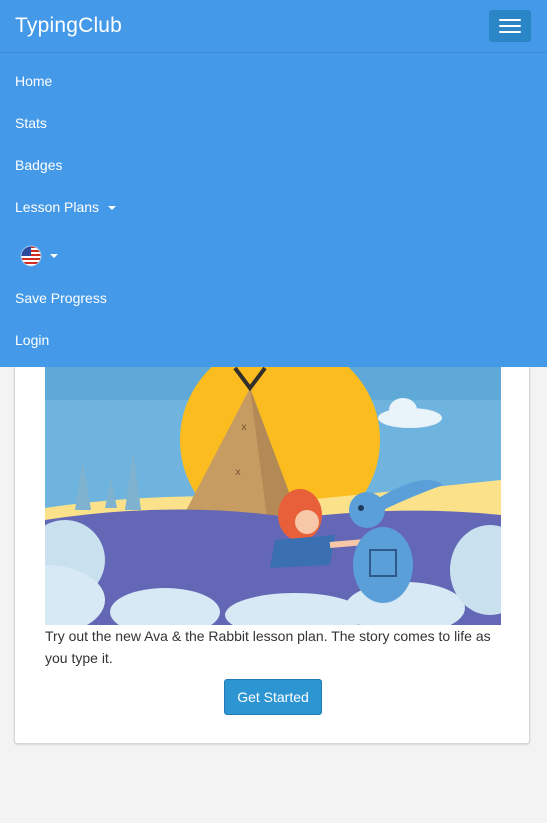 This screenshot has height=823, width=547. I want to click on menu-toggle-button, so click(510, 26).